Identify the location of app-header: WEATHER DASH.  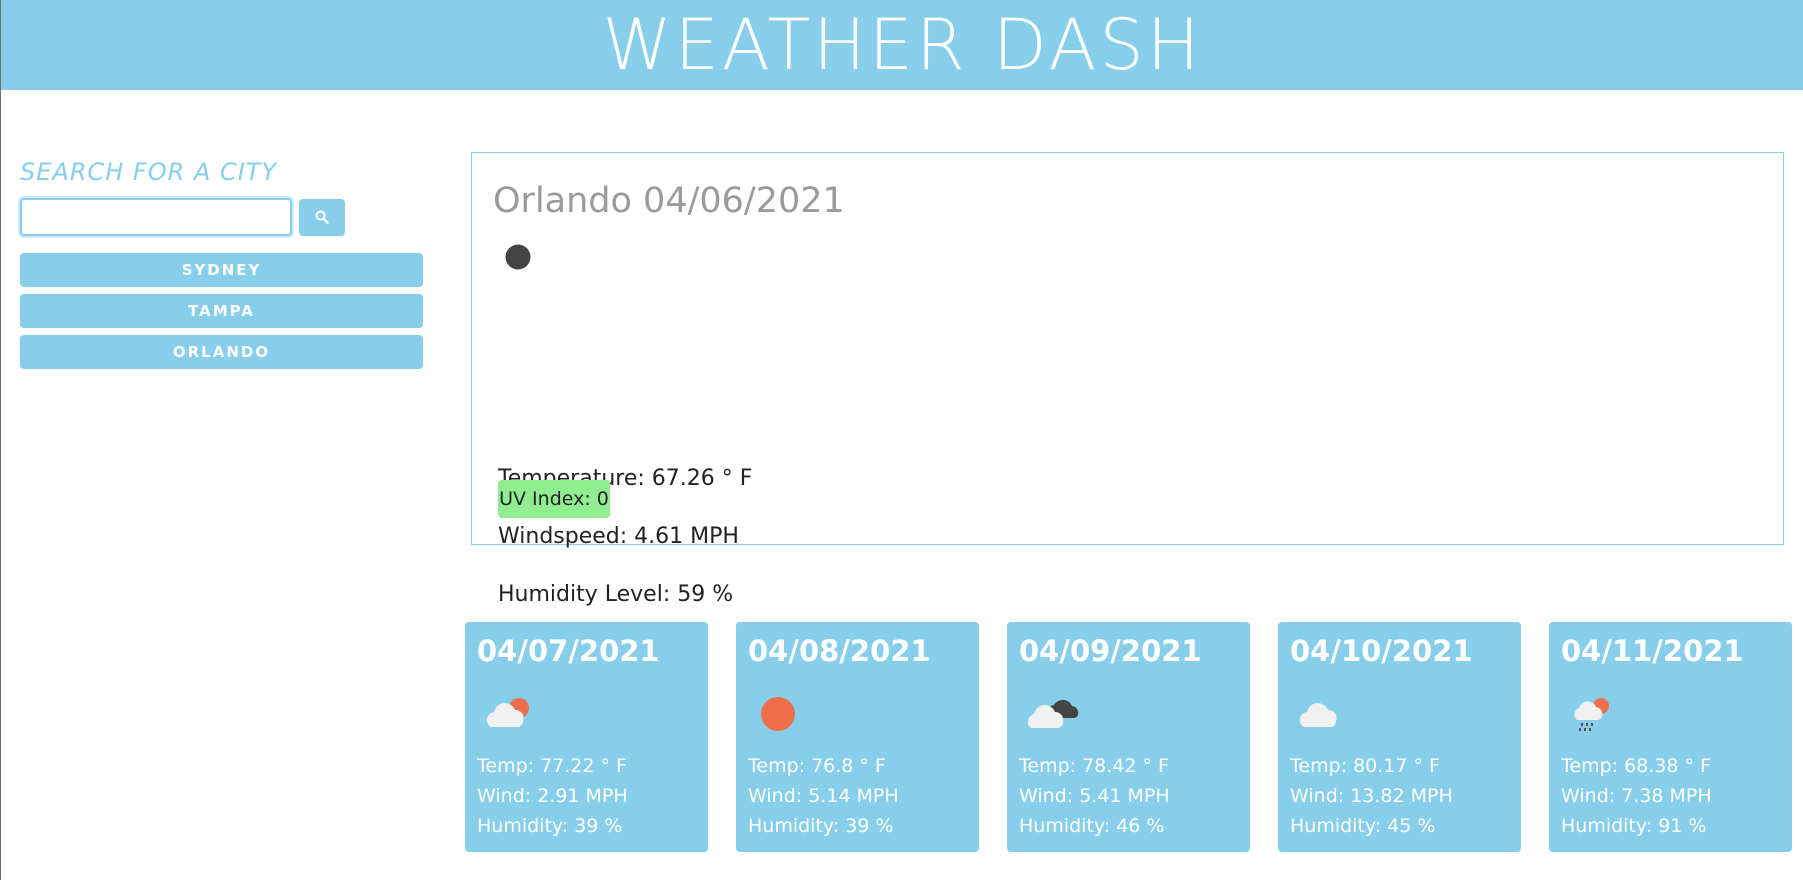
(902, 45).